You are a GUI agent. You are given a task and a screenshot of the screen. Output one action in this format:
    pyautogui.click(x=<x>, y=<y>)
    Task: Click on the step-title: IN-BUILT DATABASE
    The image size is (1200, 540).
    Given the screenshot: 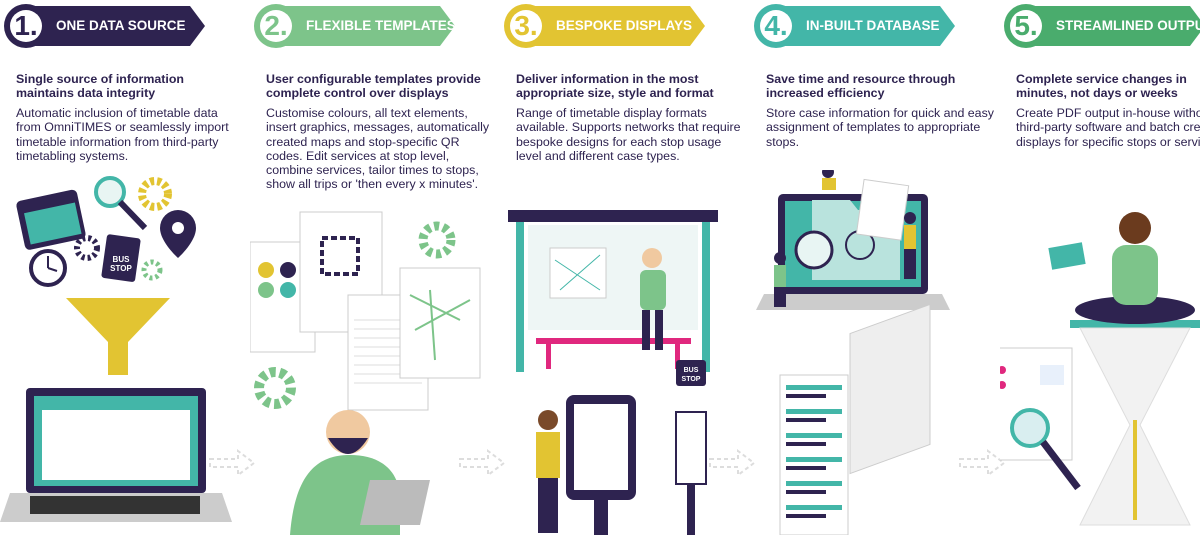 What is the action you would take?
    pyautogui.click(x=873, y=25)
    